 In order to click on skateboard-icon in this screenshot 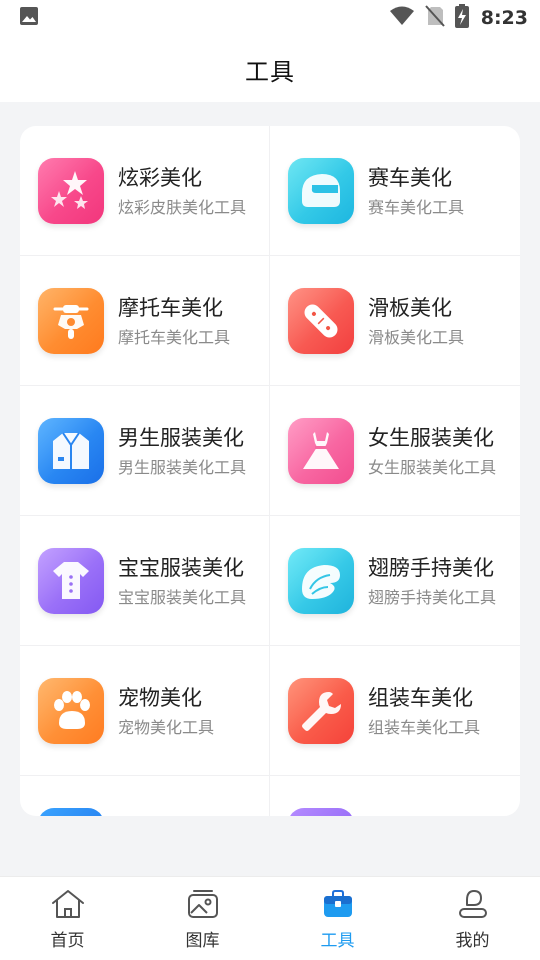, I will do `click(321, 320)`.